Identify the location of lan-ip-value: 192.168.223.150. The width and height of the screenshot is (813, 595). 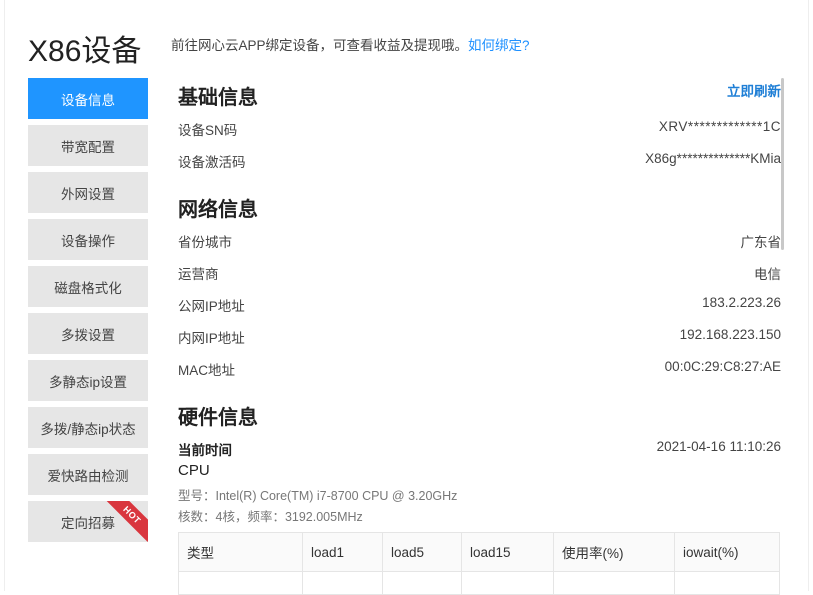
(730, 334).